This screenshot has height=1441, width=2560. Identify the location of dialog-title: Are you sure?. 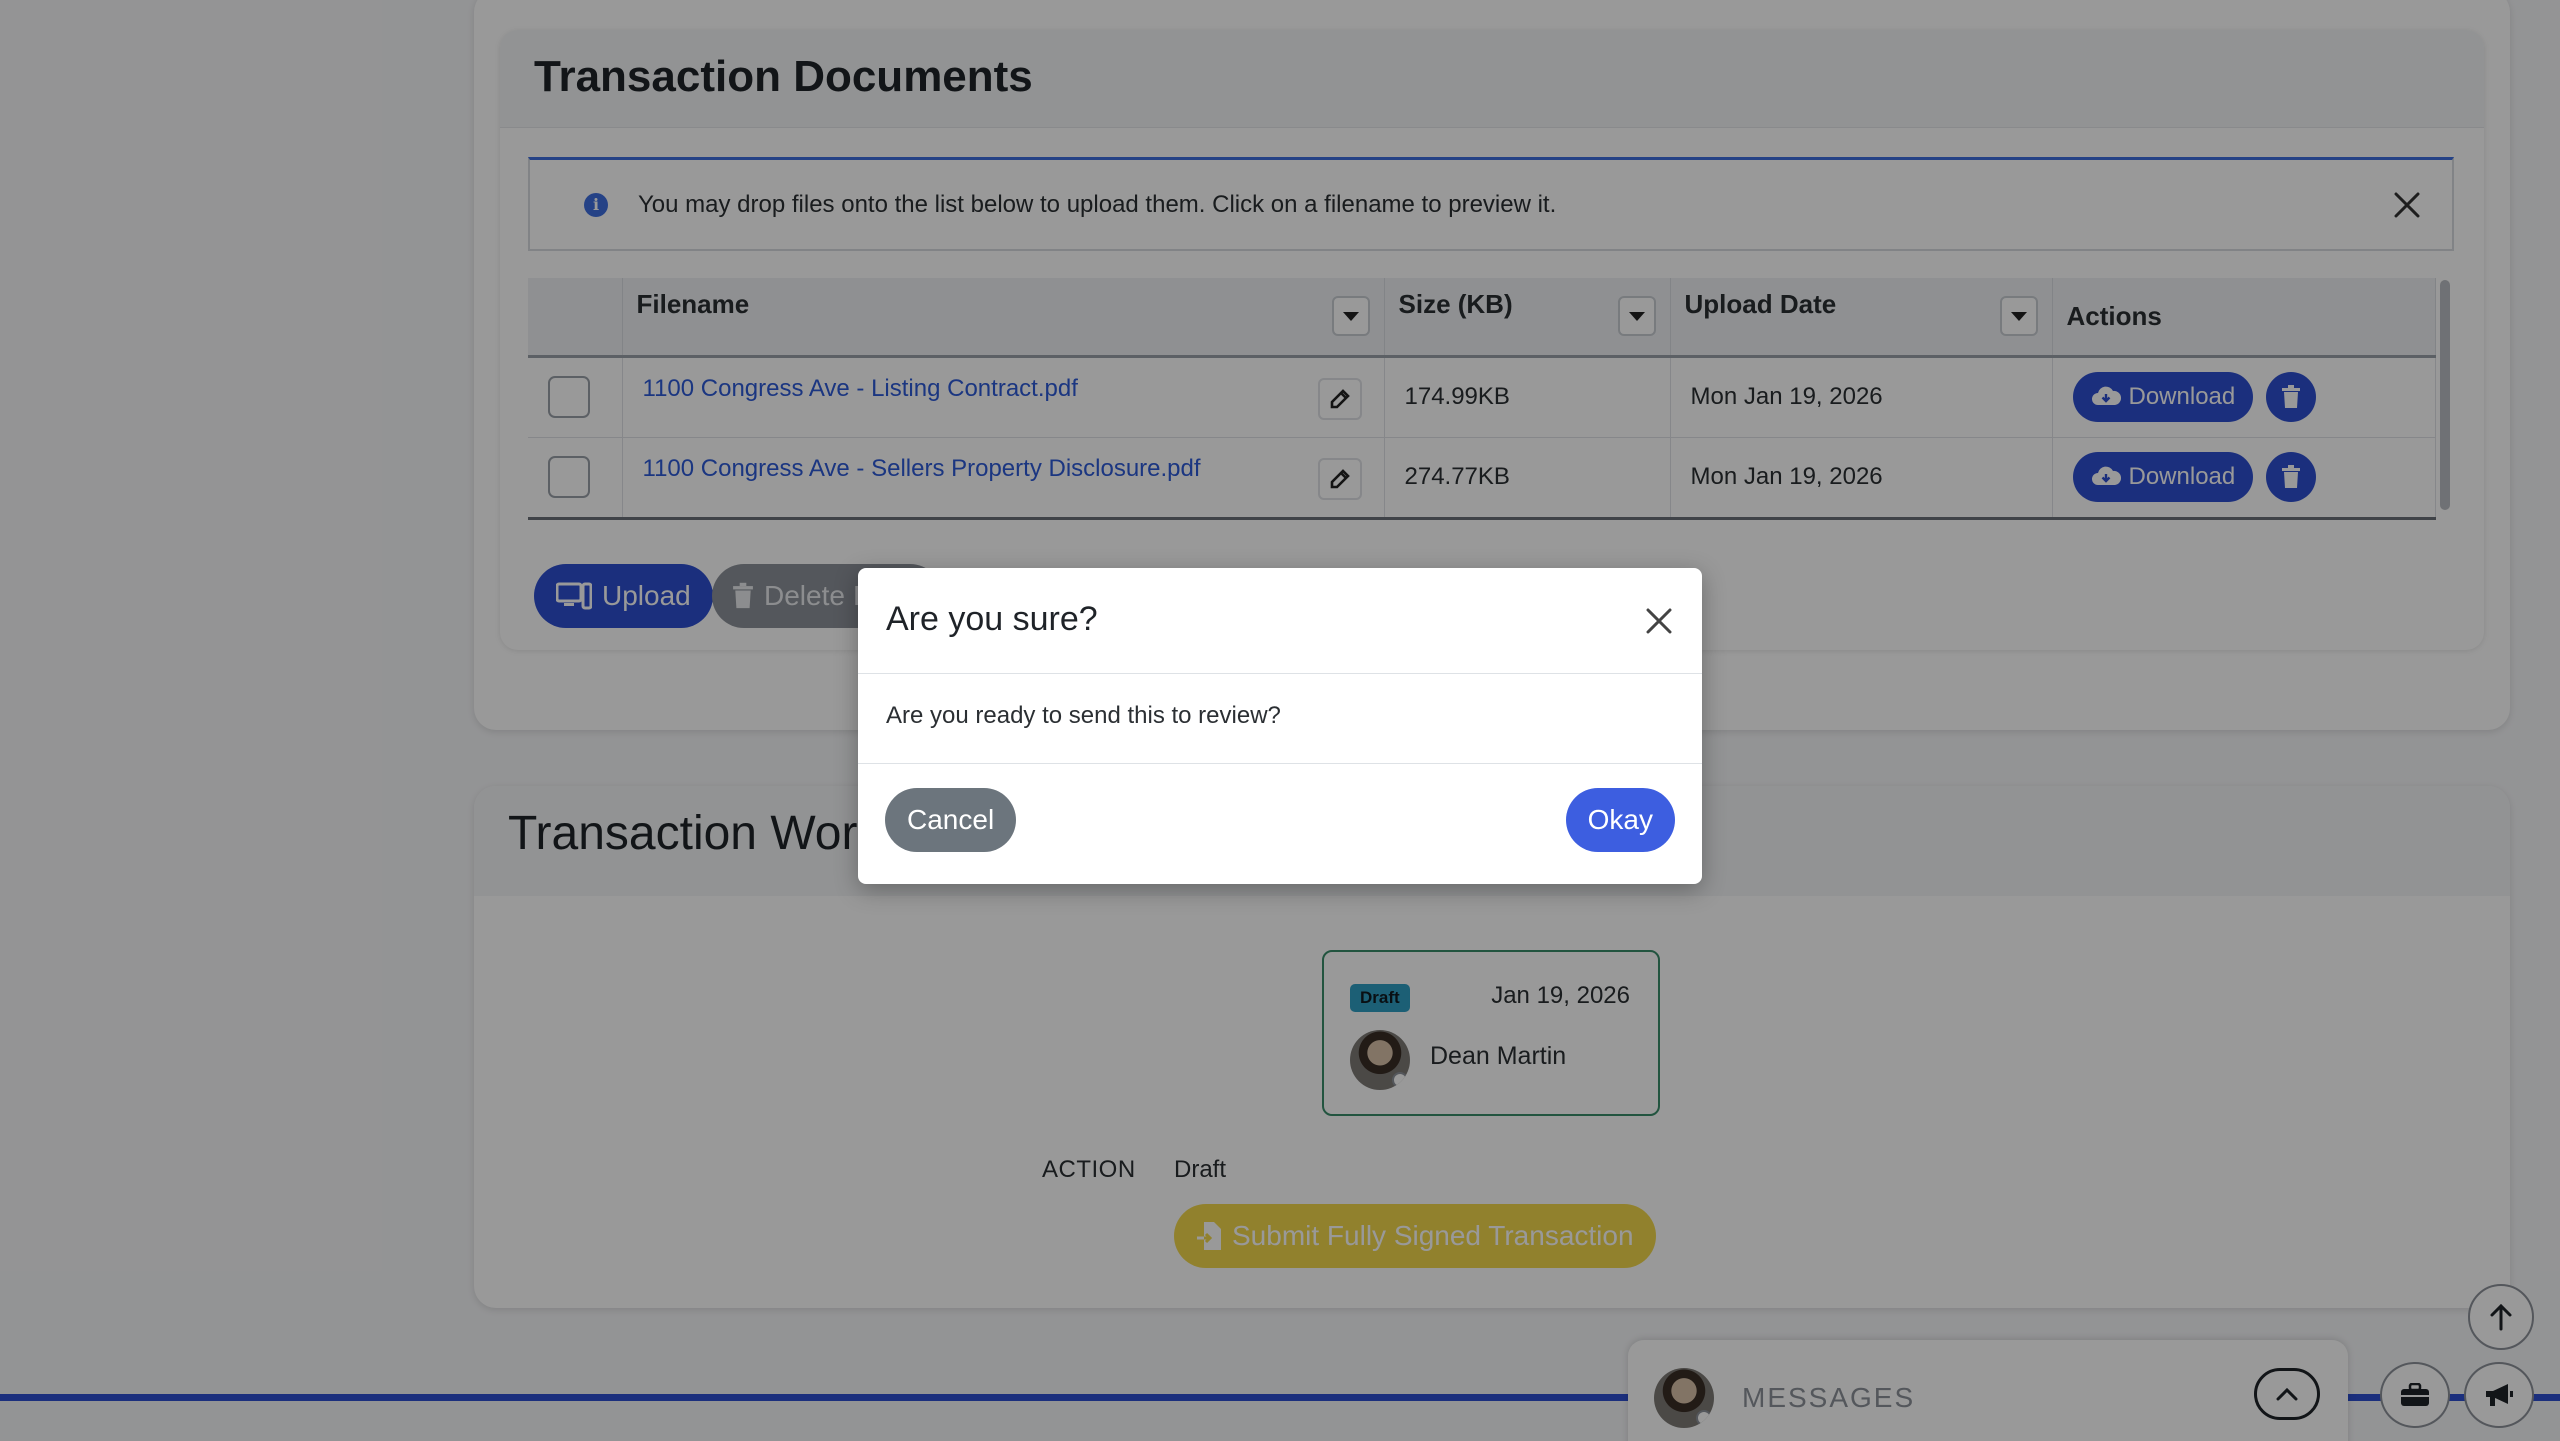
(992, 619).